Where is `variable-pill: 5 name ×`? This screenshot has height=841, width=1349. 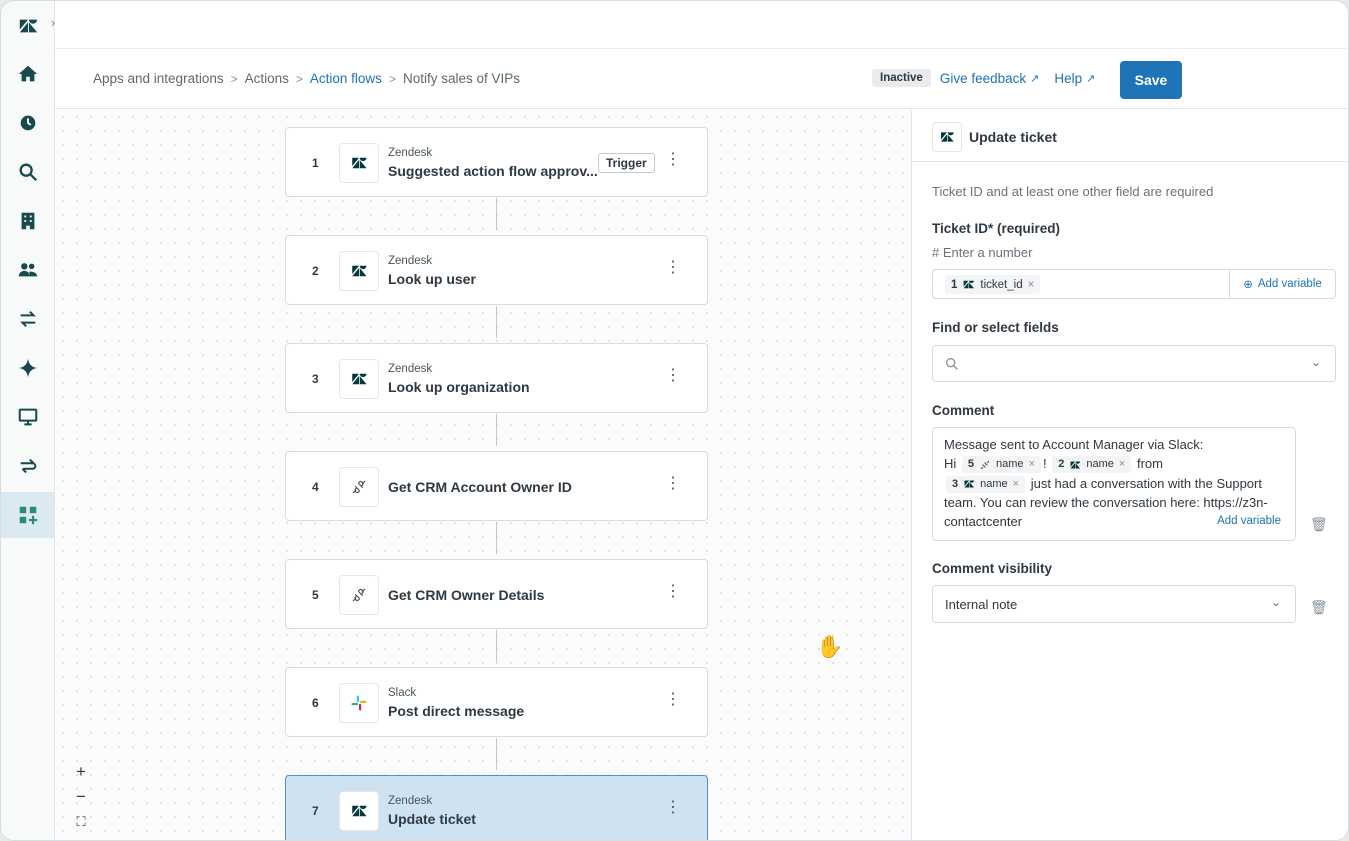
variable-pill: 5 name × is located at coordinates (1001, 464).